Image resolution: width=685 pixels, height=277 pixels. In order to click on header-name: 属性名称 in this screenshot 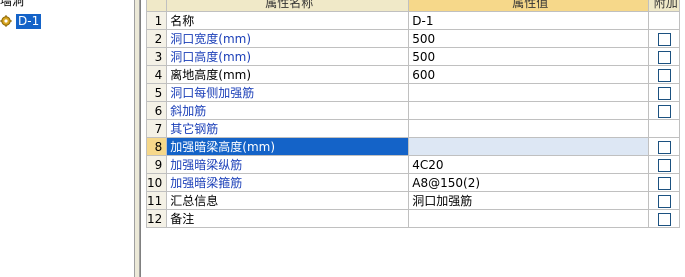, I will do `click(288, 6)`.